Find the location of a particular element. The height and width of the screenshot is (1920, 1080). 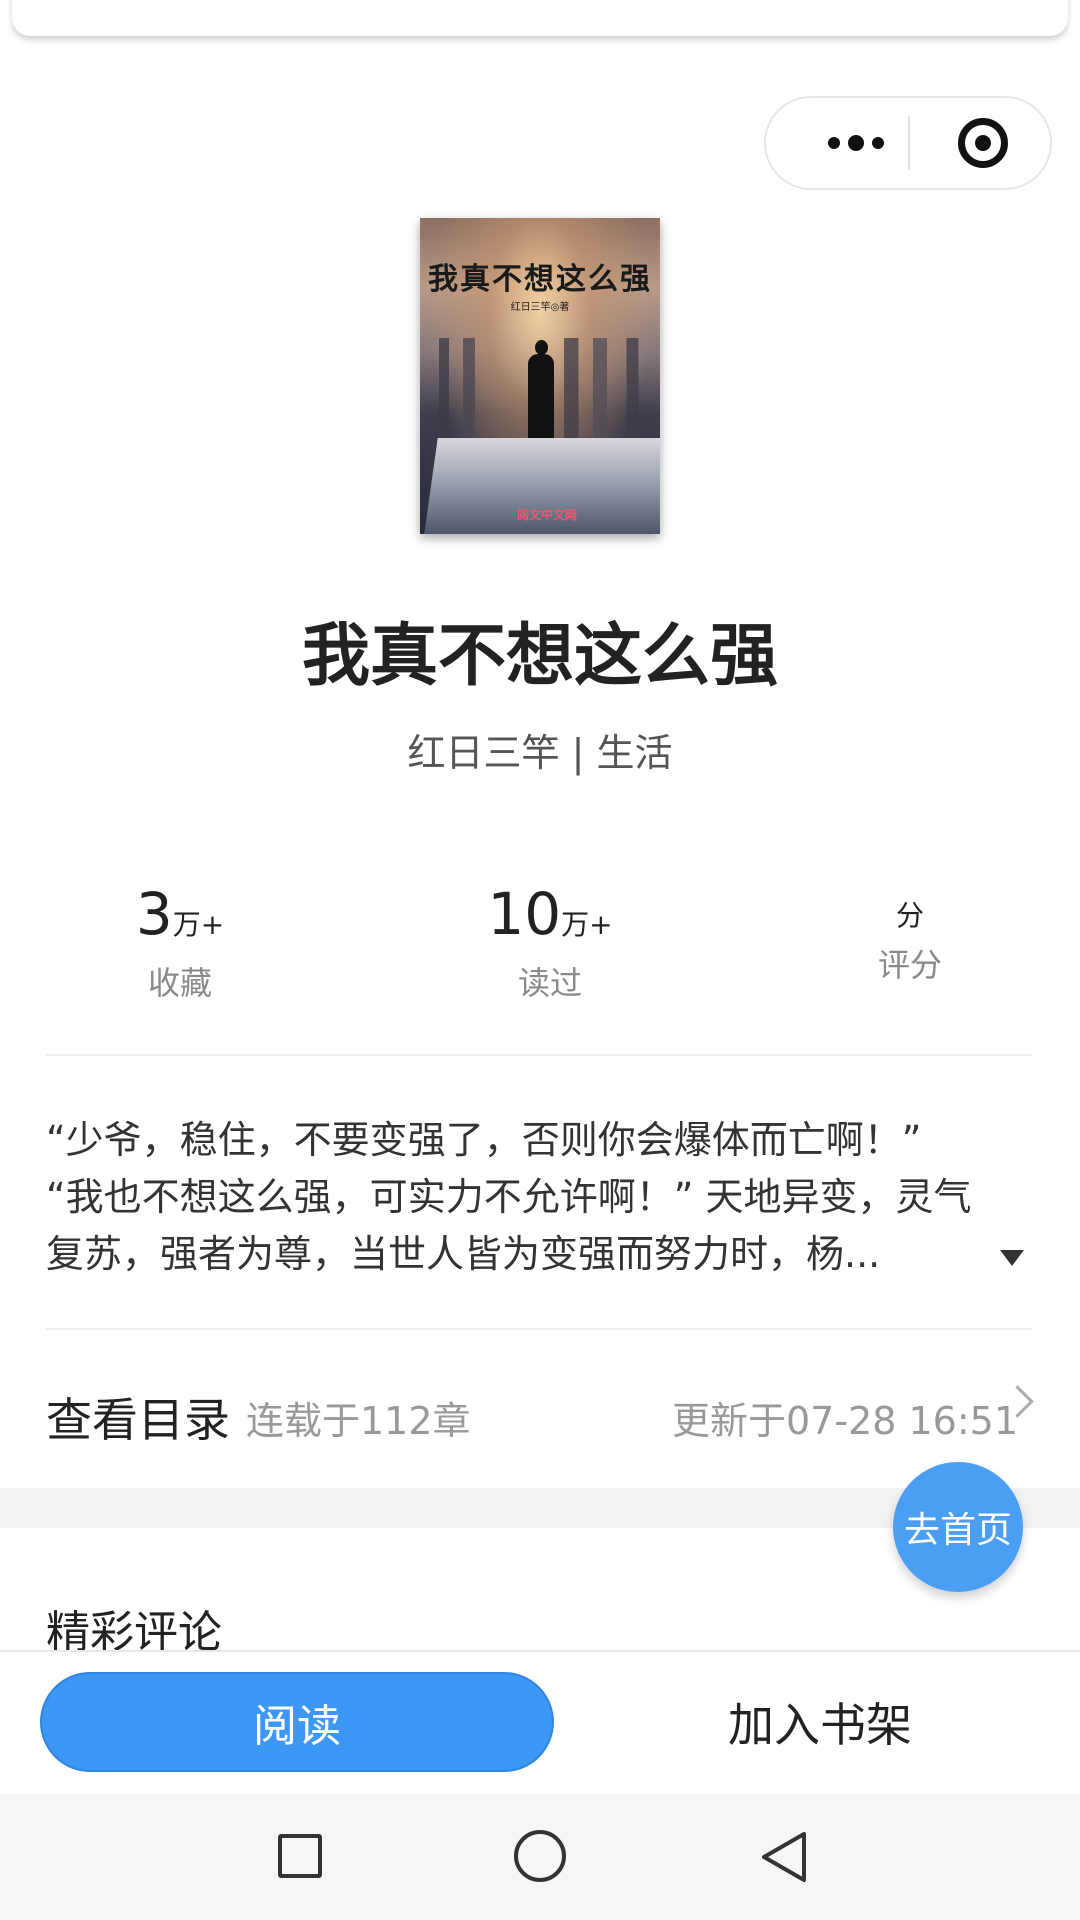

book-author-category: 红日三竿 | 生活 is located at coordinates (540, 753).